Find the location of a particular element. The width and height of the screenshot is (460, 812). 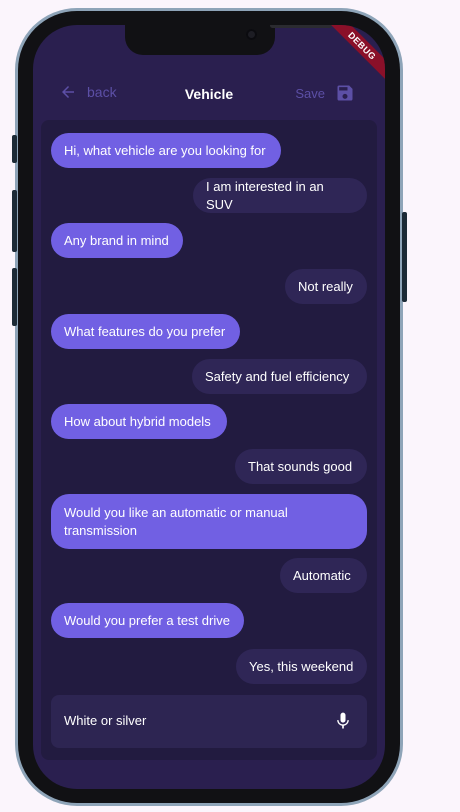

message-text: That sounds good is located at coordinates (300, 466).